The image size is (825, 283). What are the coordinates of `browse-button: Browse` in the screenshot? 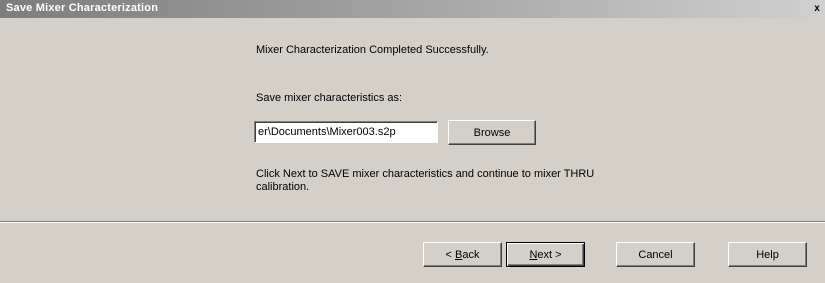 It's located at (492, 132).